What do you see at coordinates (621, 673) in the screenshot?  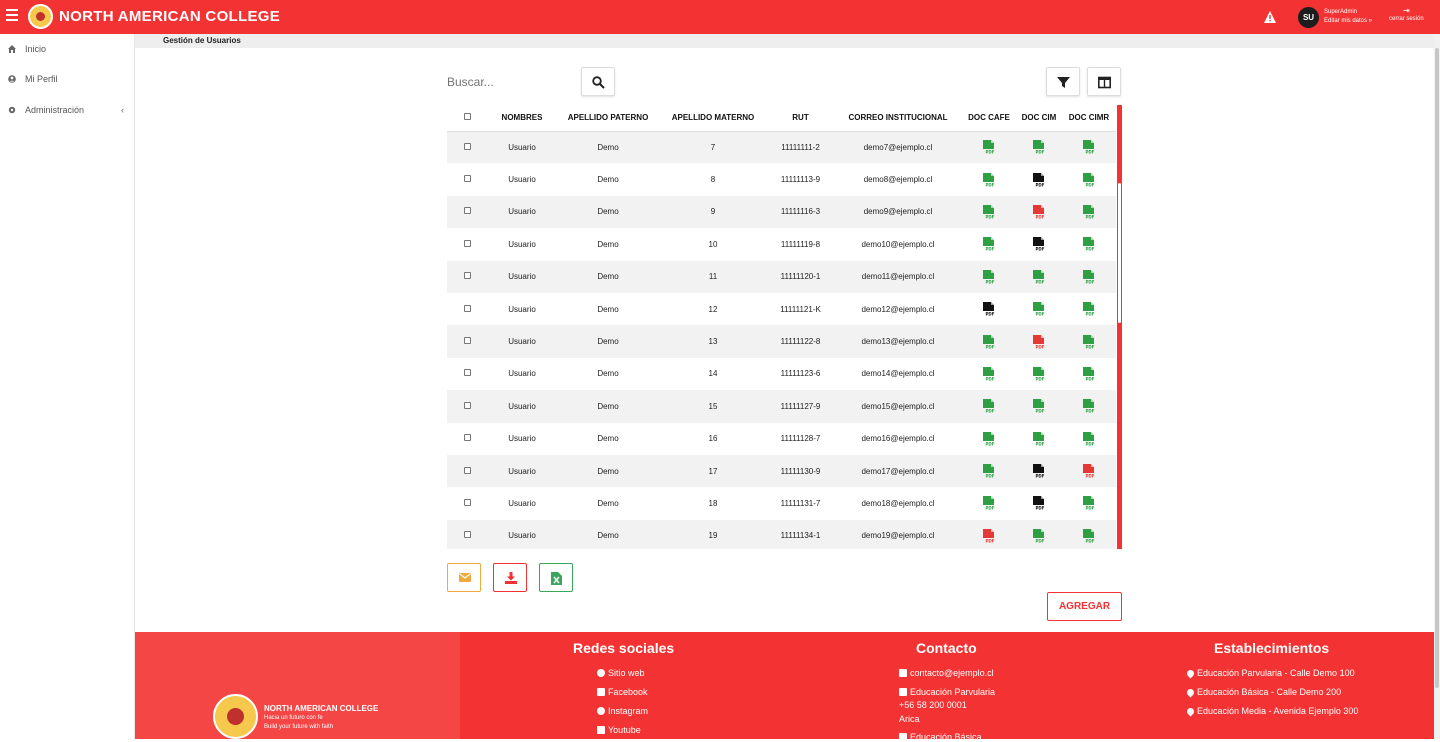 I see `social-link-website: Sitio web` at bounding box center [621, 673].